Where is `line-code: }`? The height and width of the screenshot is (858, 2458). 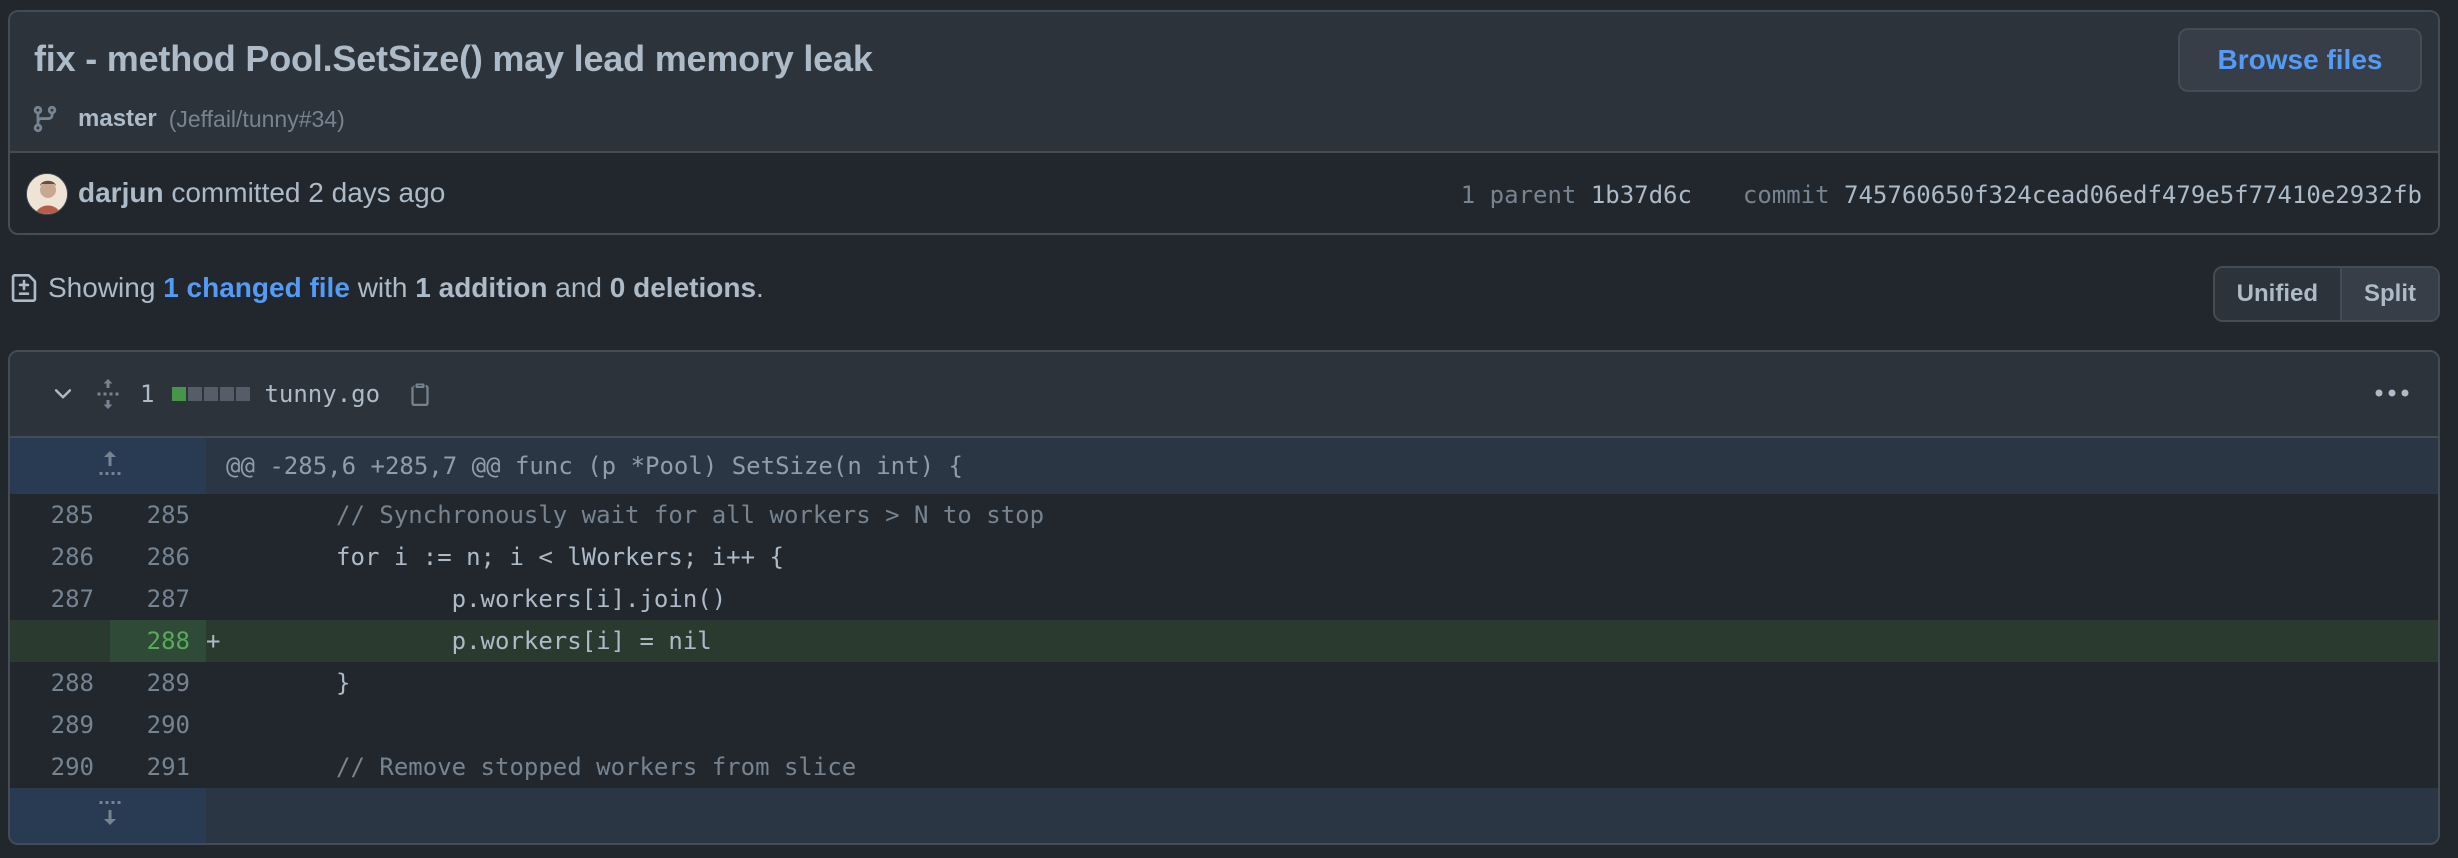 line-code: } is located at coordinates (1322, 683).